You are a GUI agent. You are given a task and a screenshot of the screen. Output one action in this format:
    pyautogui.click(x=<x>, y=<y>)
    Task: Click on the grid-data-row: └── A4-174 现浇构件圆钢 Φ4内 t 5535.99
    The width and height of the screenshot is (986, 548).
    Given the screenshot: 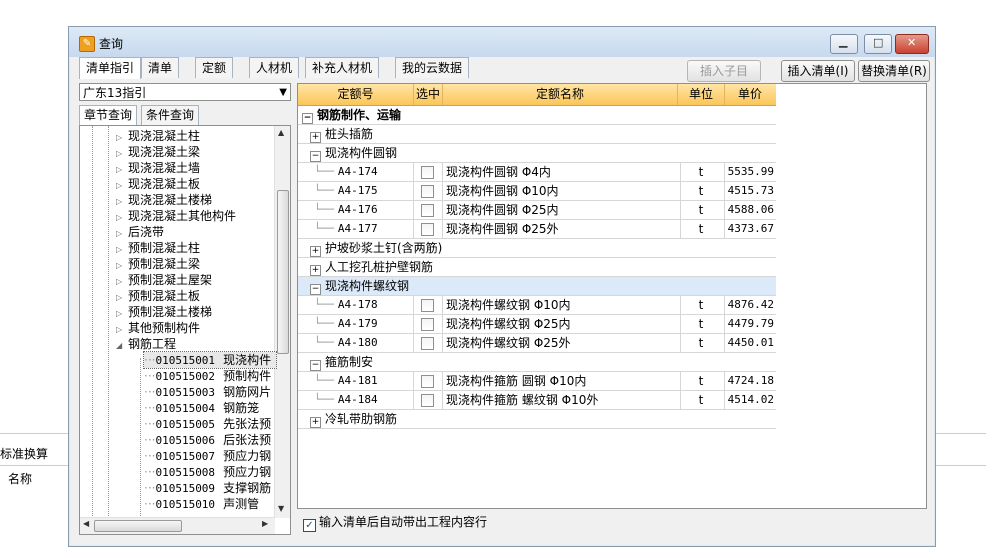 What is the action you would take?
    pyautogui.click(x=537, y=172)
    